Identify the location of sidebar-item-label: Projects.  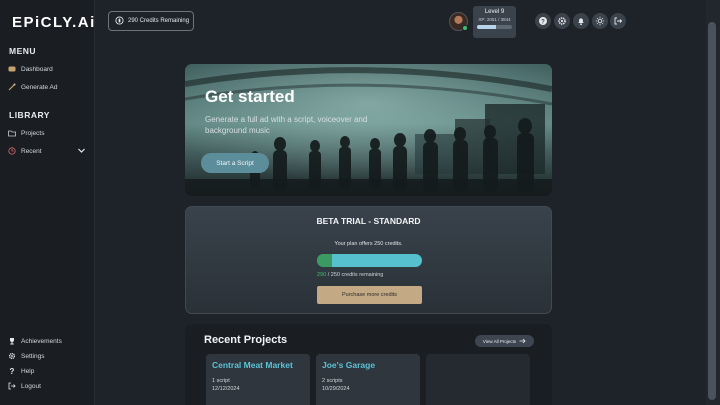
(33, 133).